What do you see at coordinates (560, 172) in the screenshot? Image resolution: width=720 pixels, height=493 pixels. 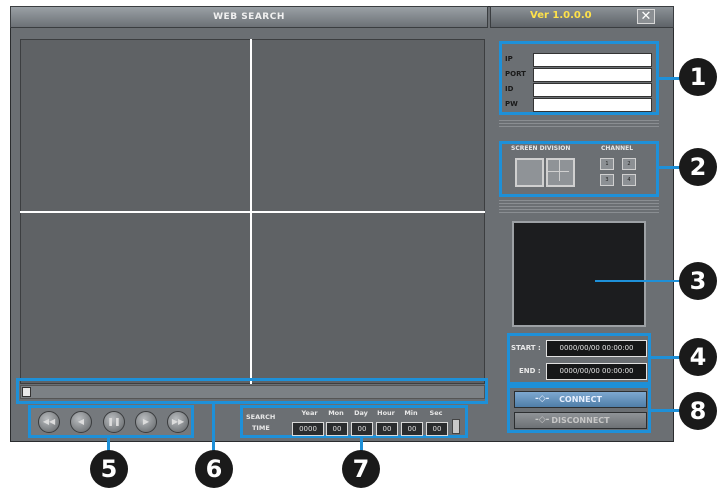 I see `quad-screen-button` at bounding box center [560, 172].